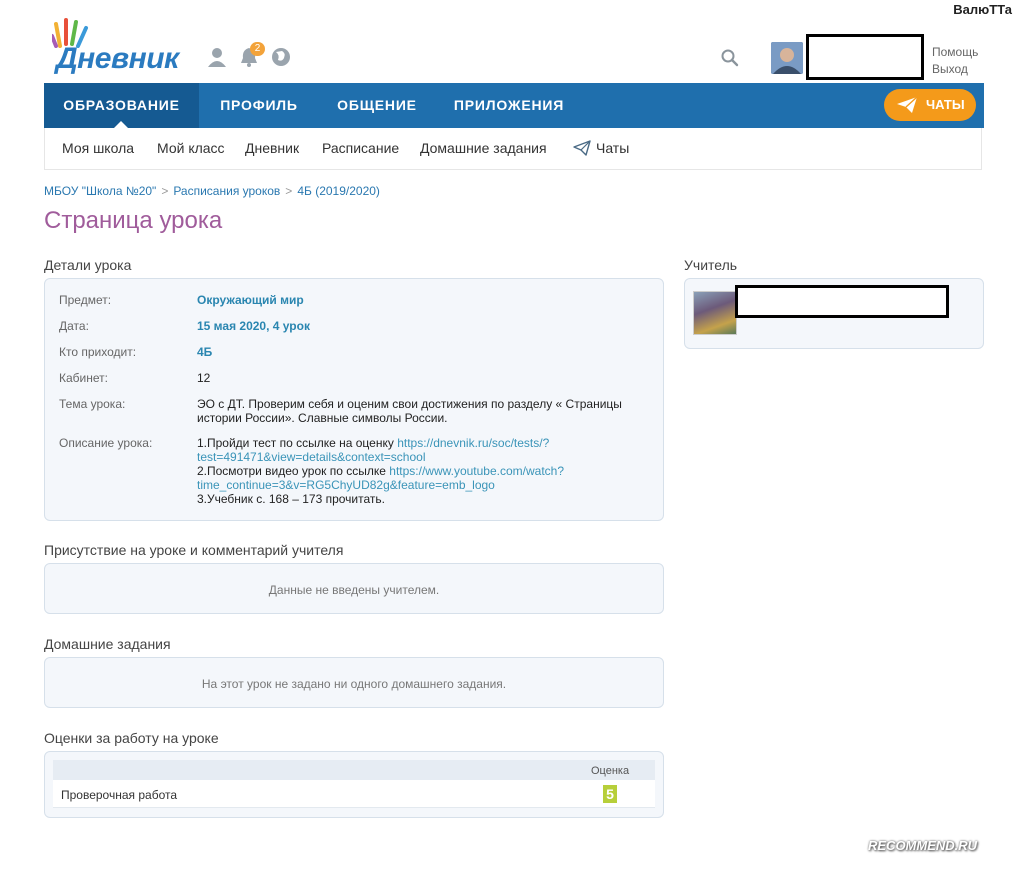 The height and width of the screenshot is (870, 1018). Describe the element at coordinates (377, 105) in the screenshot. I see `nav-tab-communication: ОБЩЕНИЕ` at that location.